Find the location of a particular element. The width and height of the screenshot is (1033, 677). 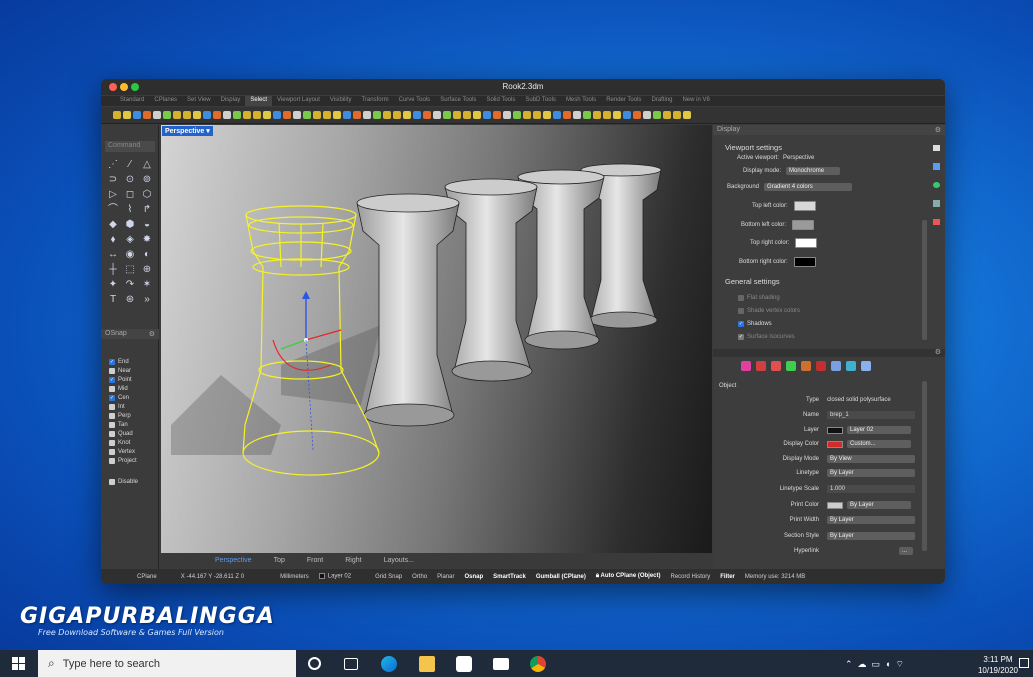

osnap-item-near: Near is located at coordinates (133, 370).